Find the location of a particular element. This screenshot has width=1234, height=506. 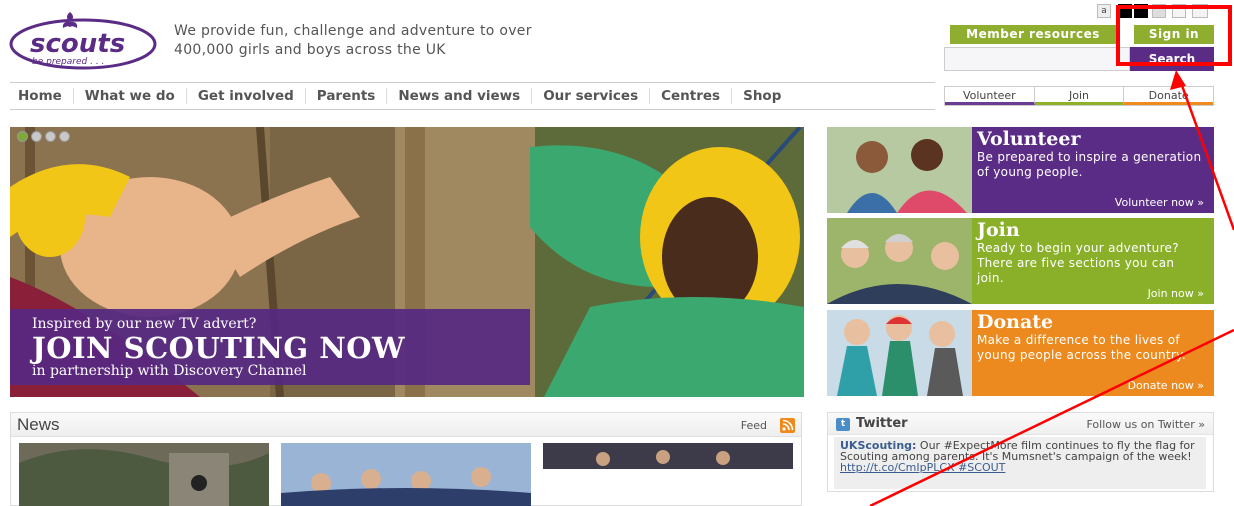

scouts-logo: scouts be prepared . . . is located at coordinates (83, 39).